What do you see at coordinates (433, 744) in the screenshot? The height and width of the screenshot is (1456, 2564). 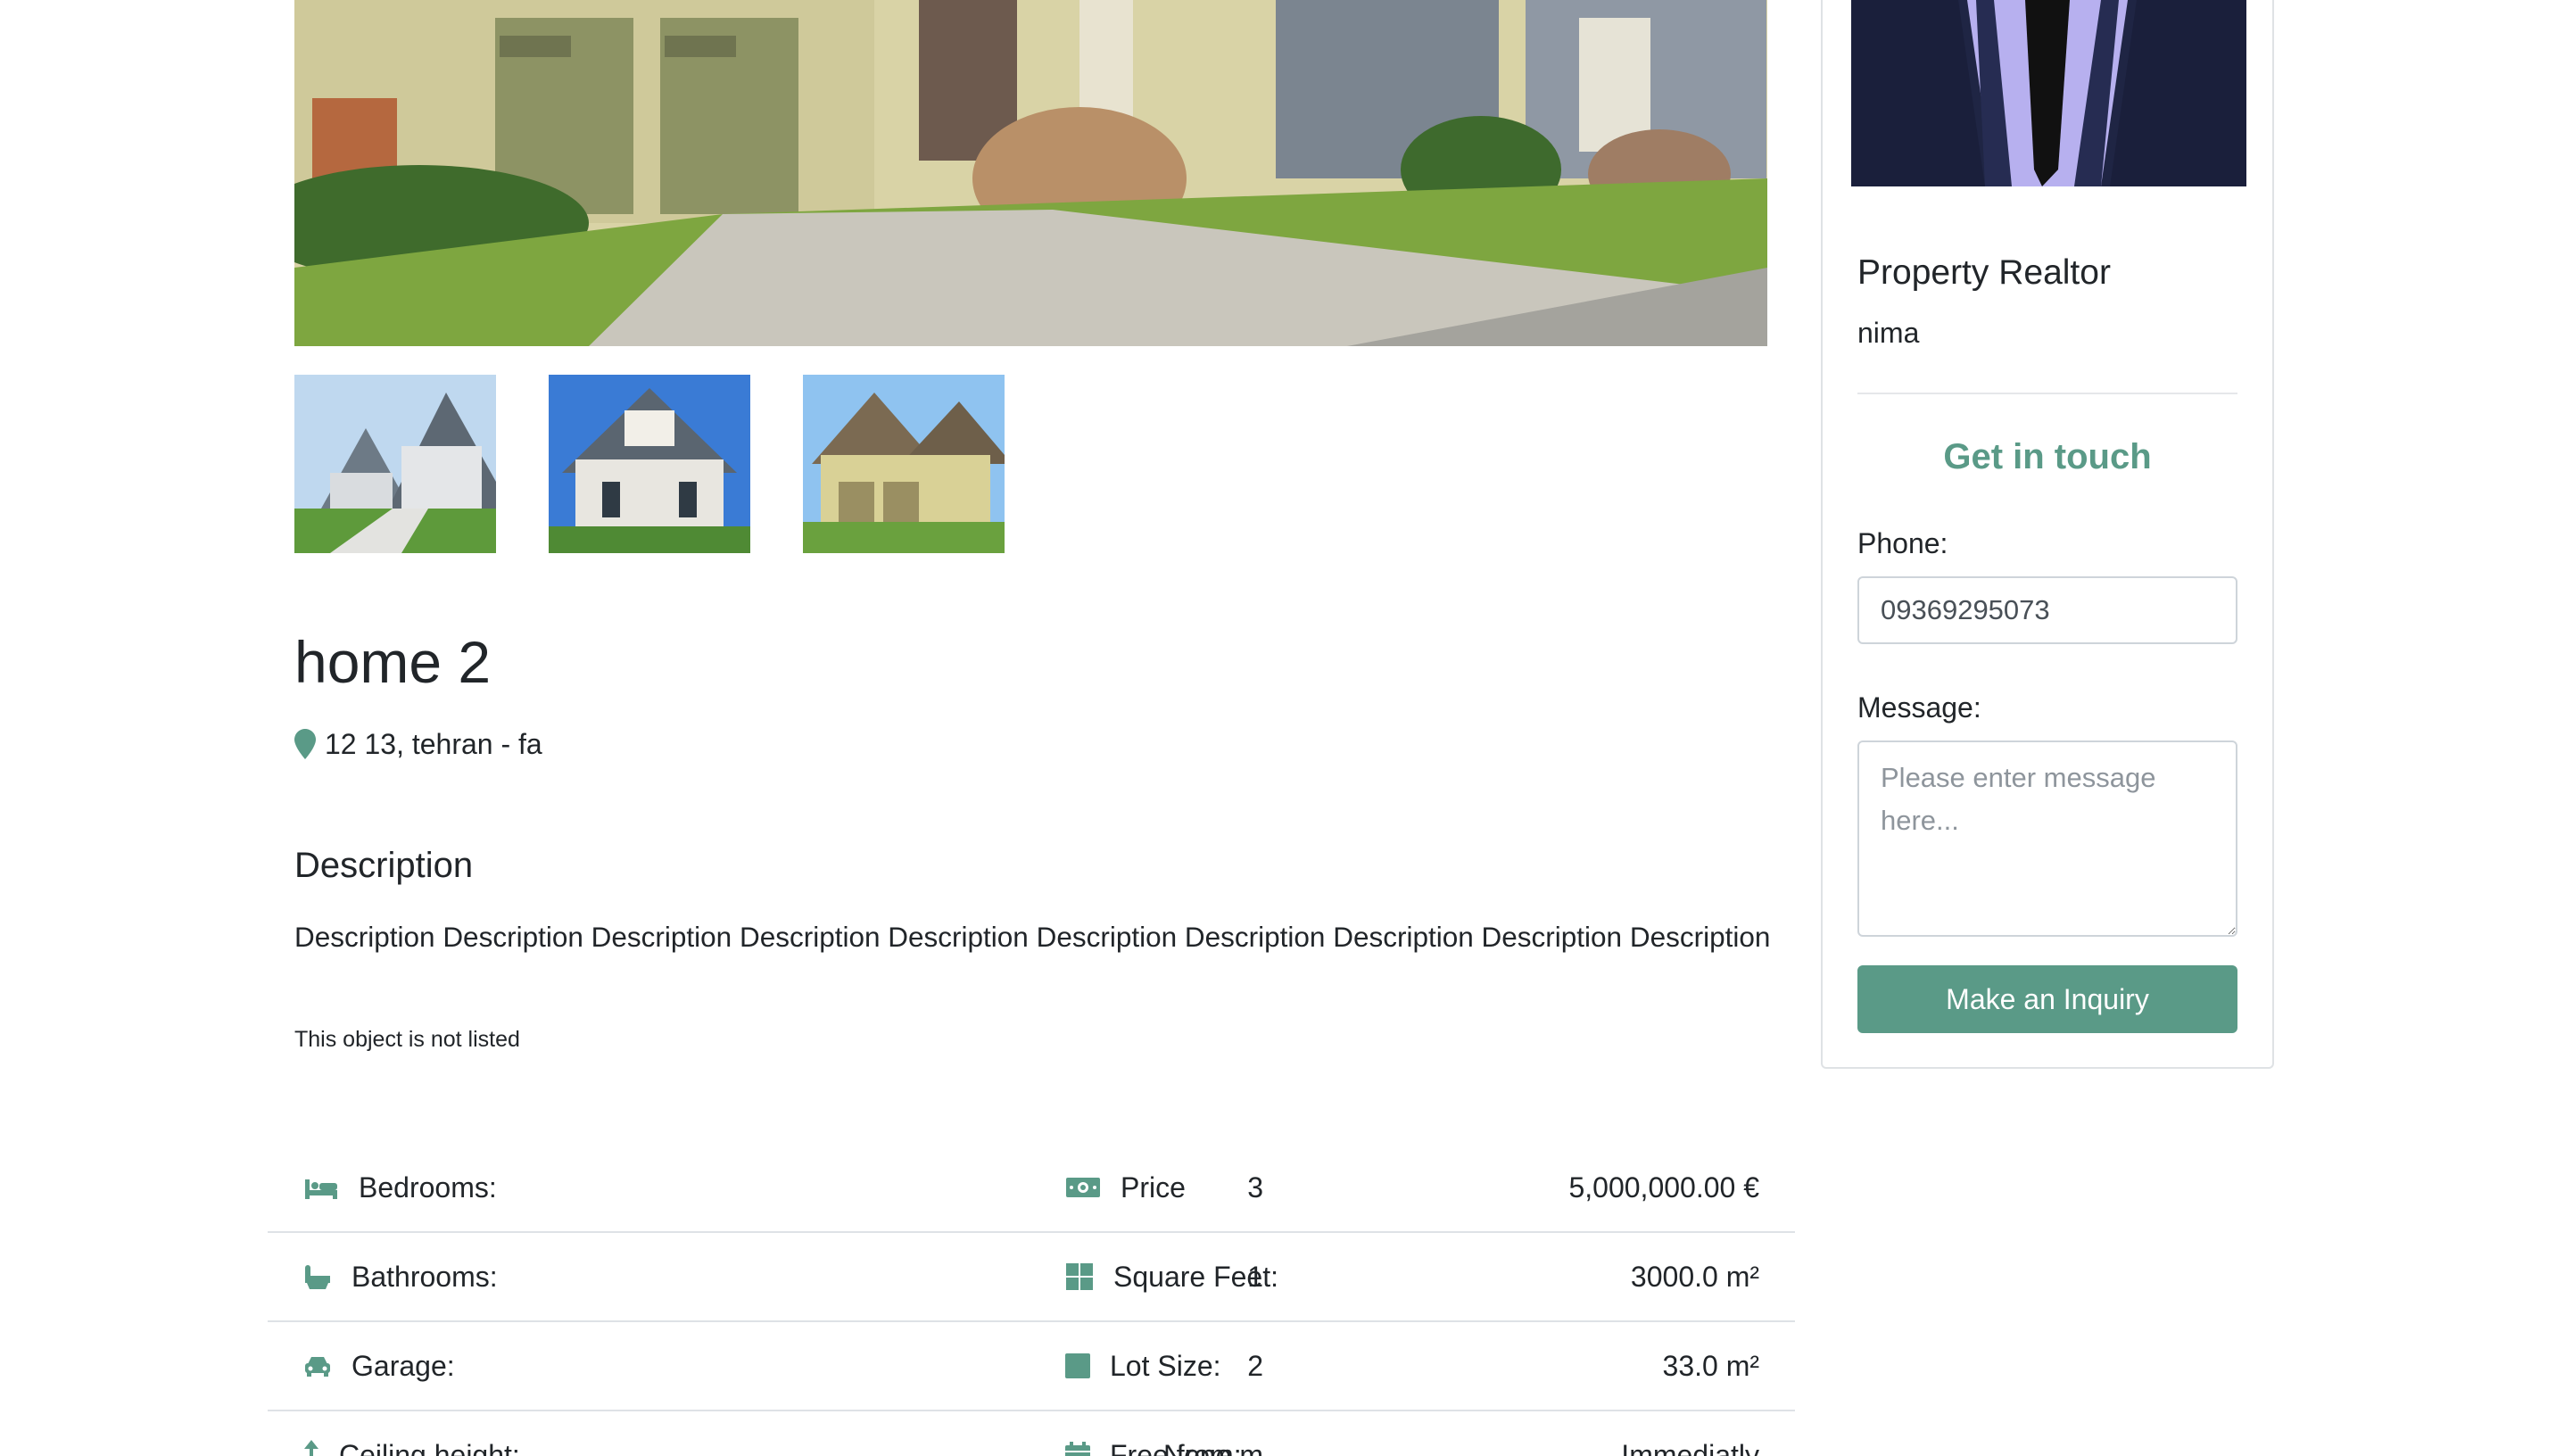 I see `address-text: 12 13, tehran - fa` at bounding box center [433, 744].